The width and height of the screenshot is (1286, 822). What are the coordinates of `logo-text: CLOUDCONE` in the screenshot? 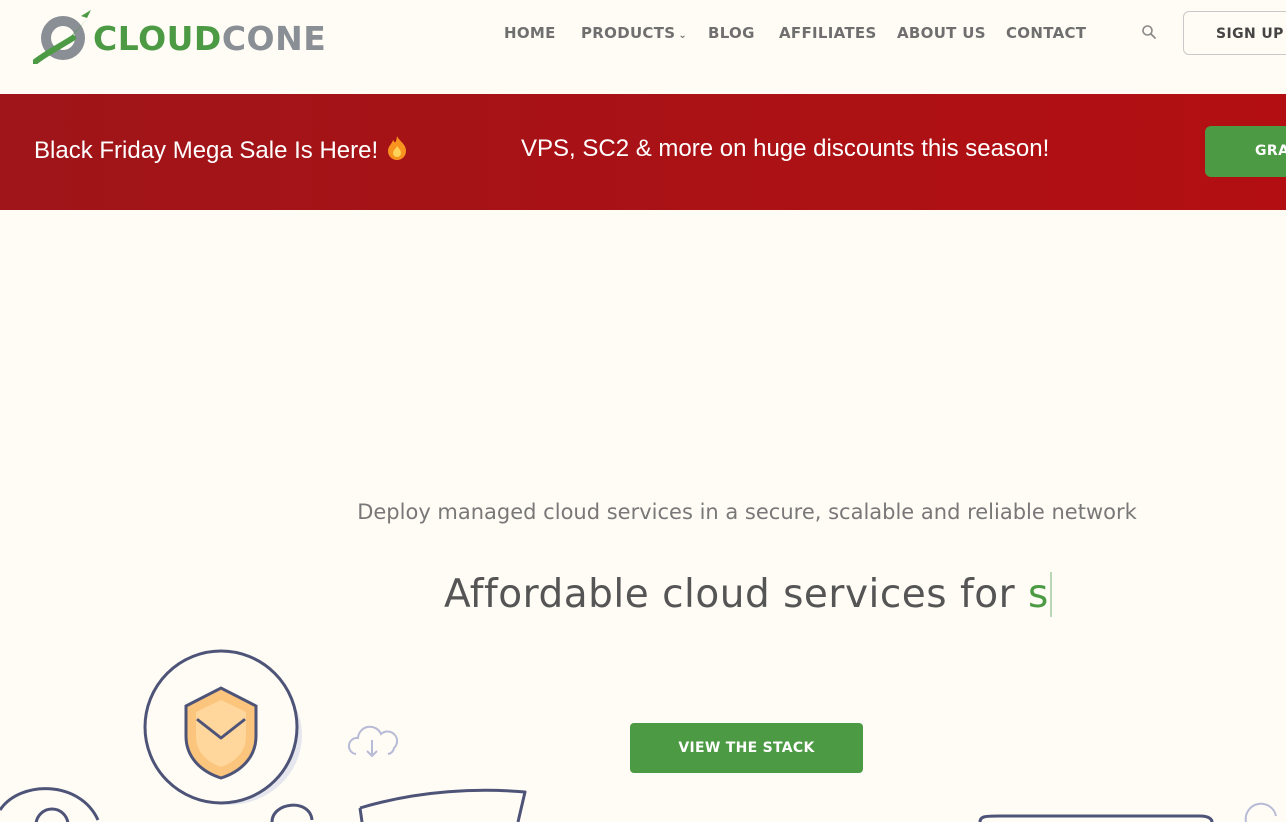 It's located at (210, 38).